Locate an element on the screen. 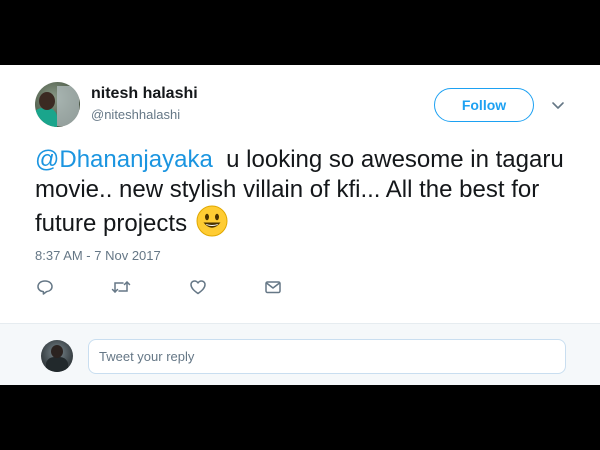 The image size is (600, 450). author-avatar is located at coordinates (57, 104).